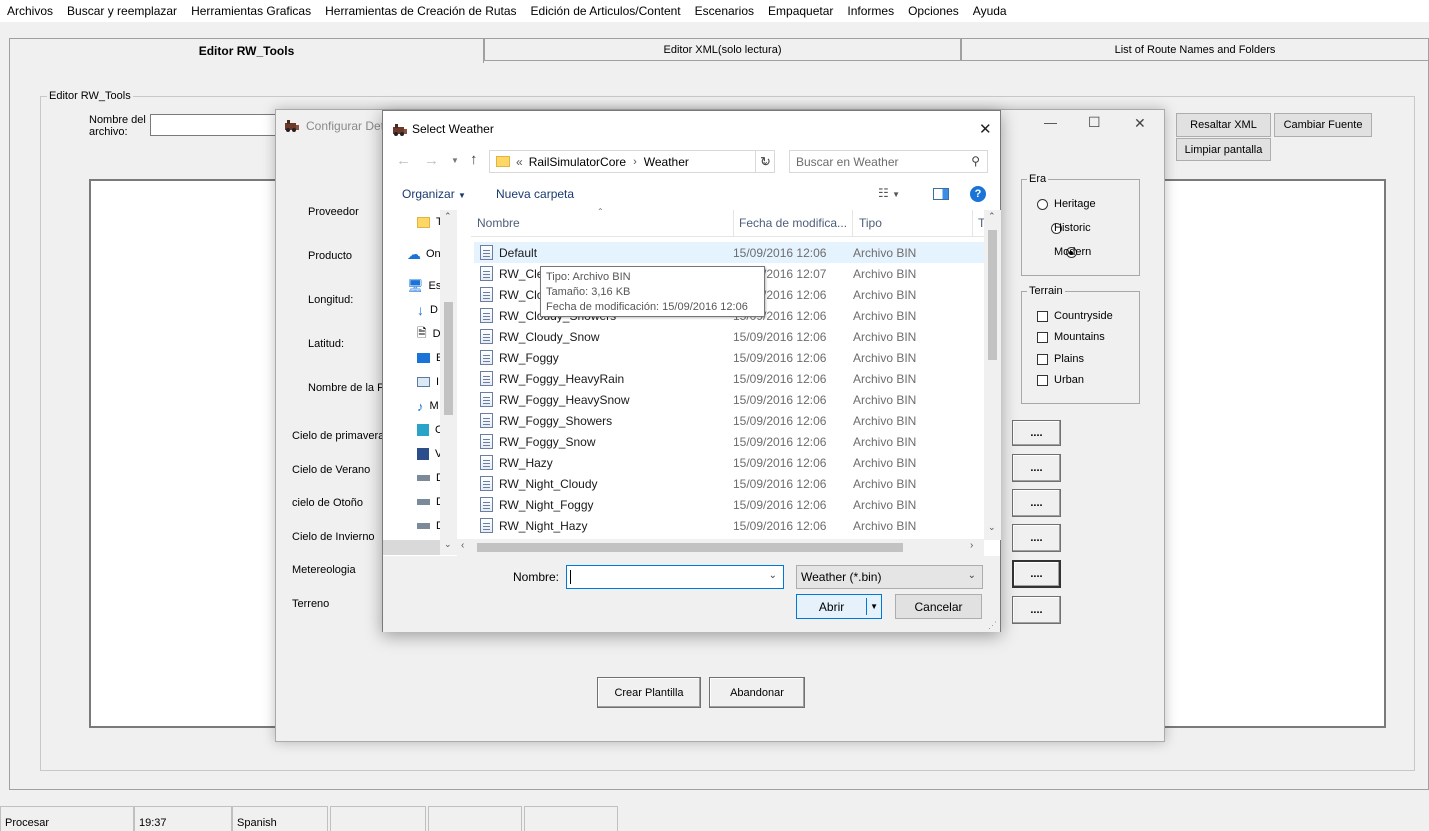  Describe the element at coordinates (498, 223) in the screenshot. I see `column-name: Nombre` at that location.